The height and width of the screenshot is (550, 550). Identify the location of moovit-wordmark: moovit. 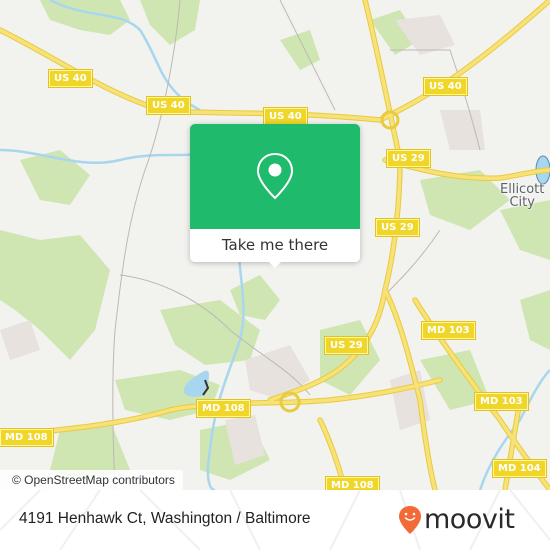
(469, 519).